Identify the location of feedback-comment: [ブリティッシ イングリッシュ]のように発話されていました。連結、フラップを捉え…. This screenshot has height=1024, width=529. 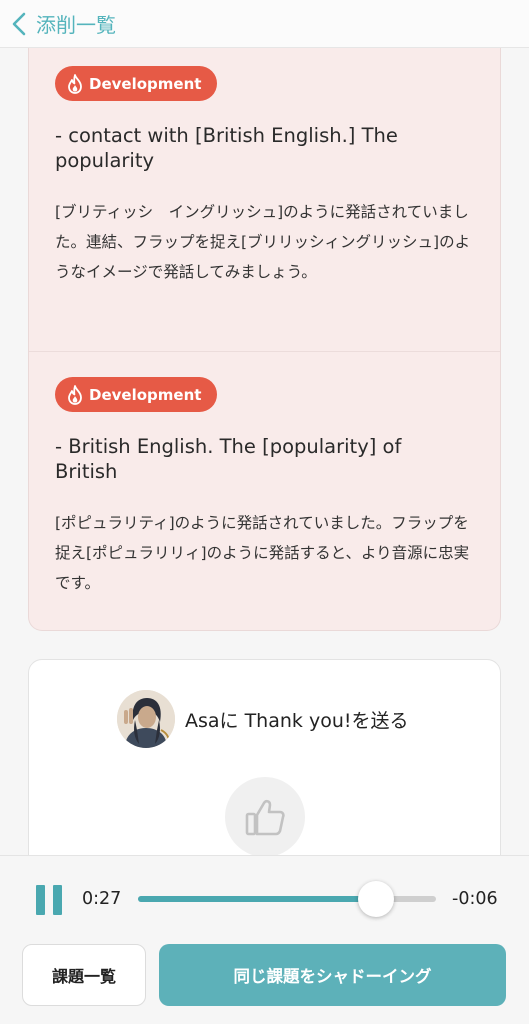
(263, 242).